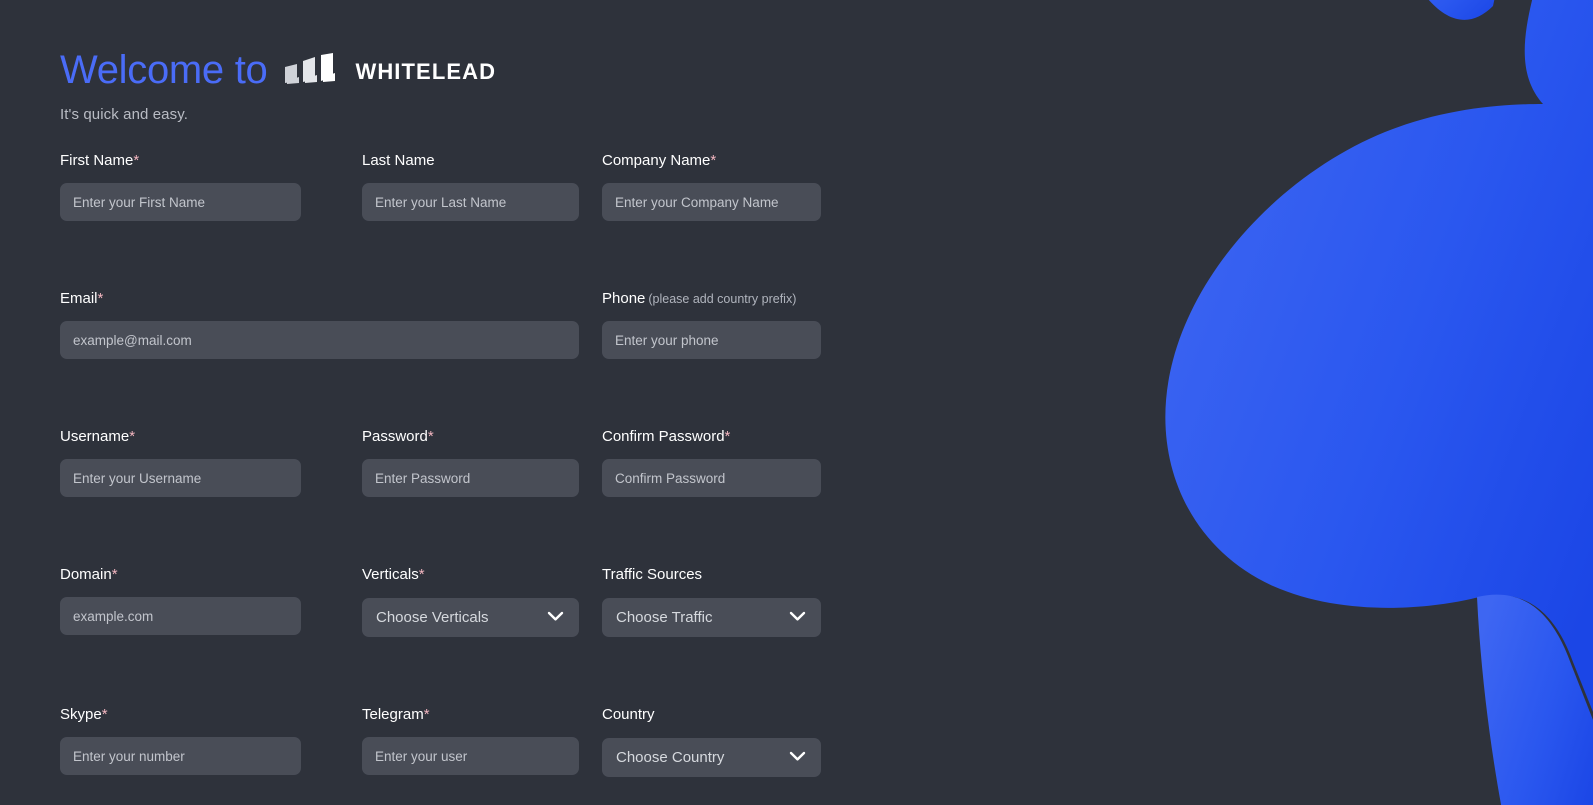 The height and width of the screenshot is (805, 1593). I want to click on field-country: Country Choose Country, so click(711, 741).